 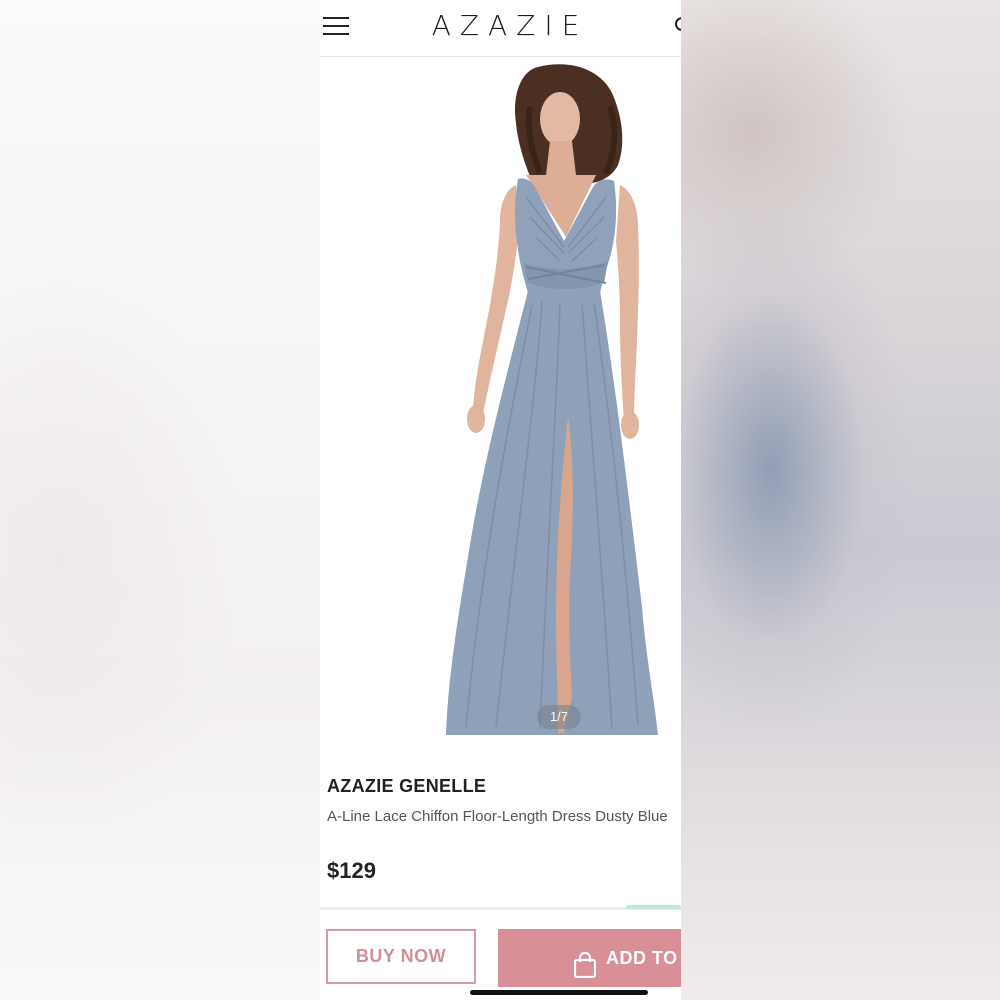 I want to click on search-icon, so click(x=677, y=26).